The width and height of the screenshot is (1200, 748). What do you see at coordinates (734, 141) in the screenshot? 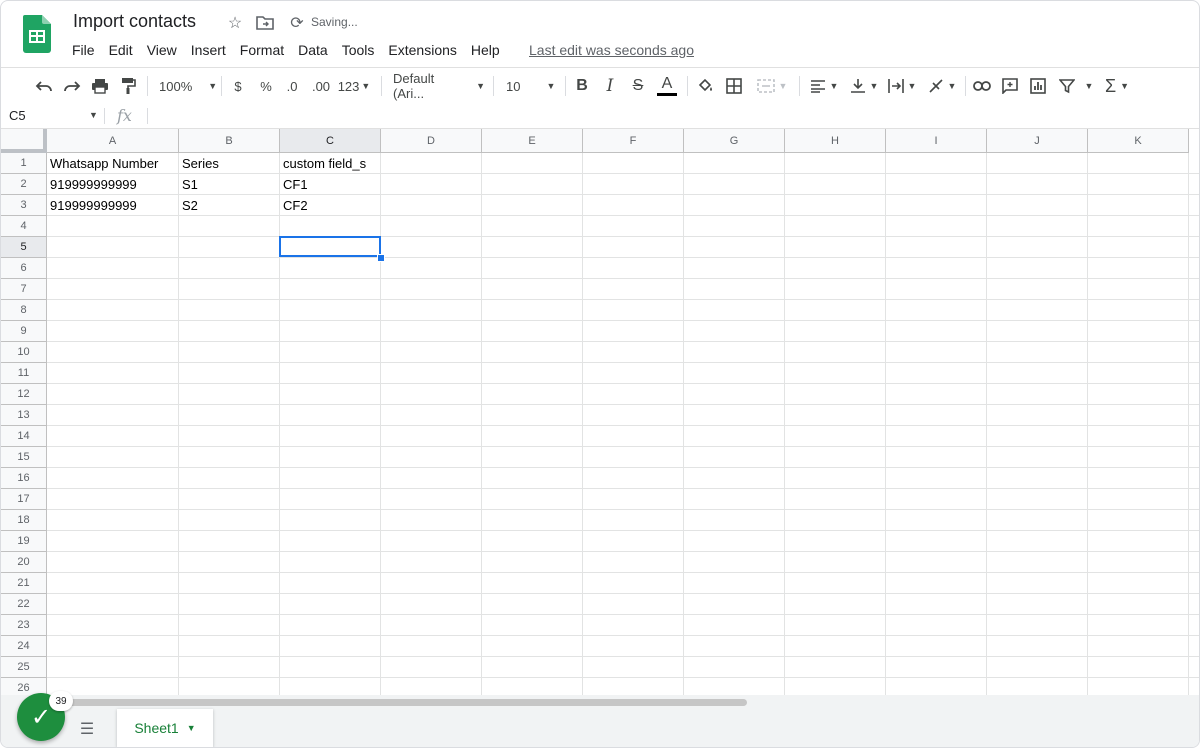
I see `column-header-g: G` at bounding box center [734, 141].